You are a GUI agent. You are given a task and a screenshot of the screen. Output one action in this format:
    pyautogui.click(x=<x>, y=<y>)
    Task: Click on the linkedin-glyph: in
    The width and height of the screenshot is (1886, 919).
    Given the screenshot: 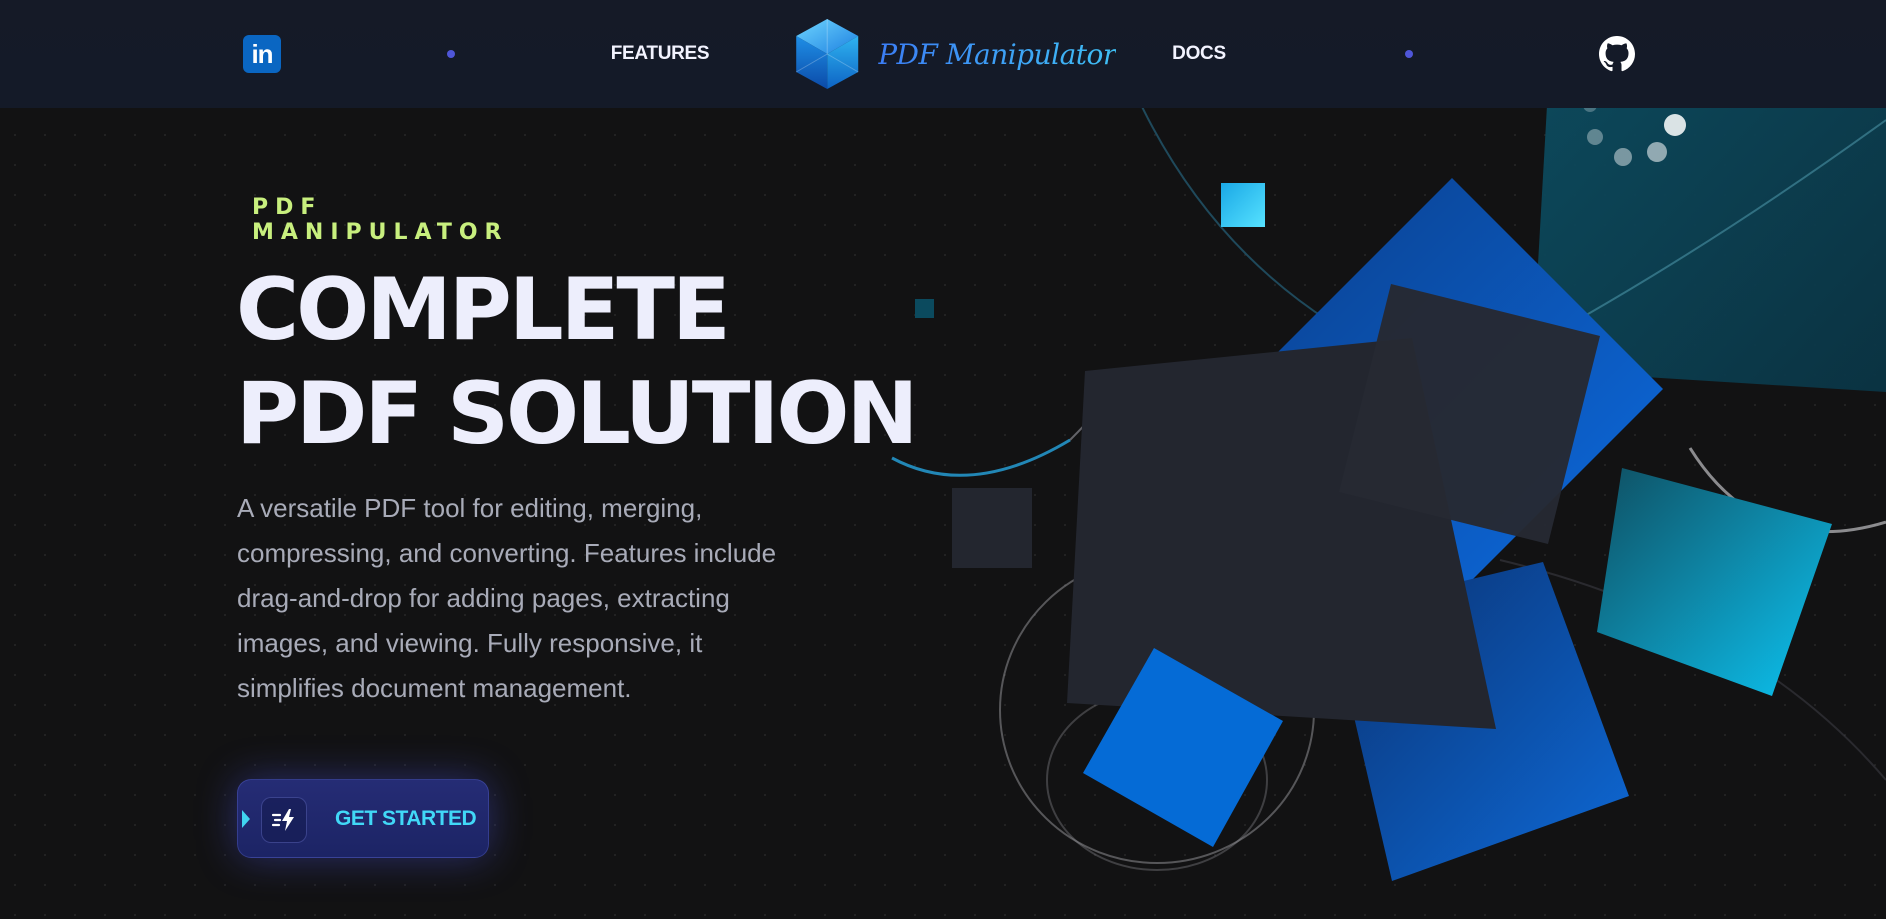 What is the action you would take?
    pyautogui.click(x=262, y=53)
    